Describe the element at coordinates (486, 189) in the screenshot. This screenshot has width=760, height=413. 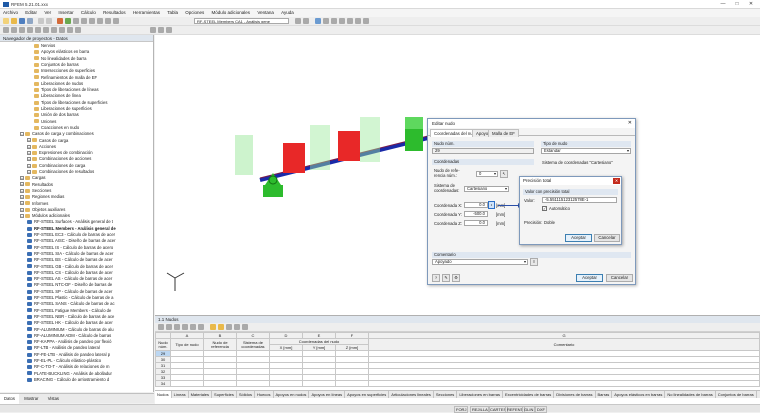
I see `coord-sys-select: Cartesiano` at that location.